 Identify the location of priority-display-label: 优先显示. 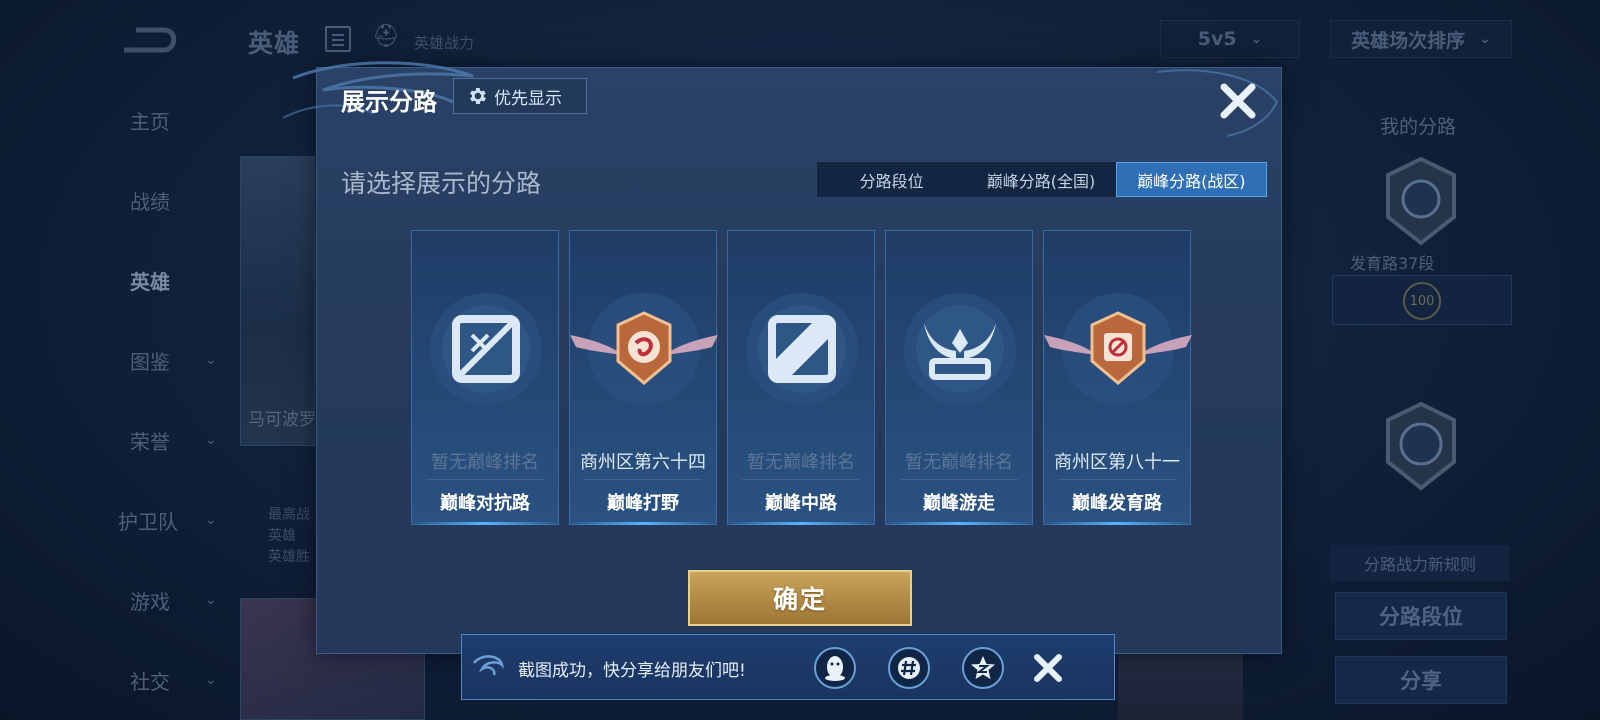
(528, 98).